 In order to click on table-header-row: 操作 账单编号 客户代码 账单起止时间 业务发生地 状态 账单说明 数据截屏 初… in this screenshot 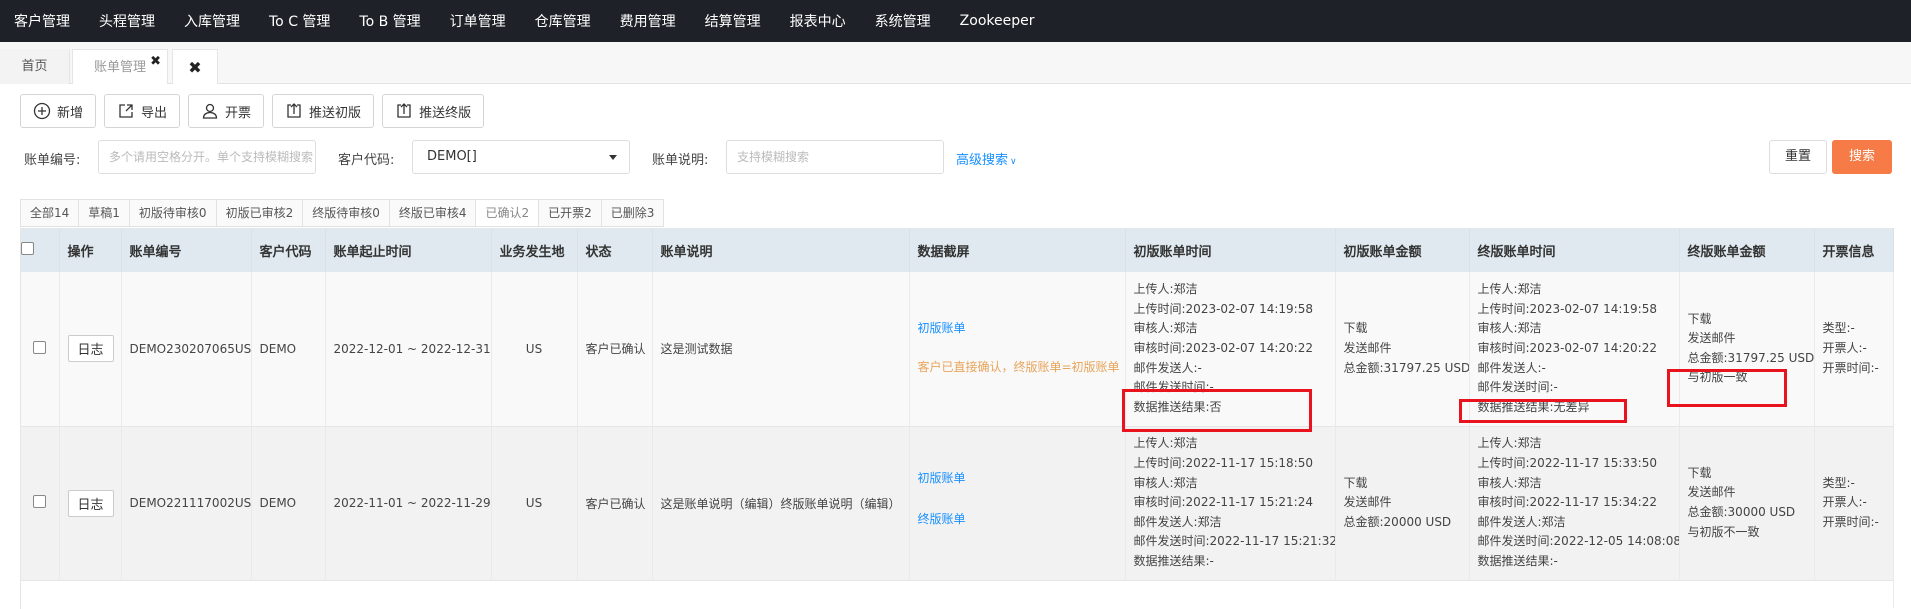, I will do `click(957, 250)`.